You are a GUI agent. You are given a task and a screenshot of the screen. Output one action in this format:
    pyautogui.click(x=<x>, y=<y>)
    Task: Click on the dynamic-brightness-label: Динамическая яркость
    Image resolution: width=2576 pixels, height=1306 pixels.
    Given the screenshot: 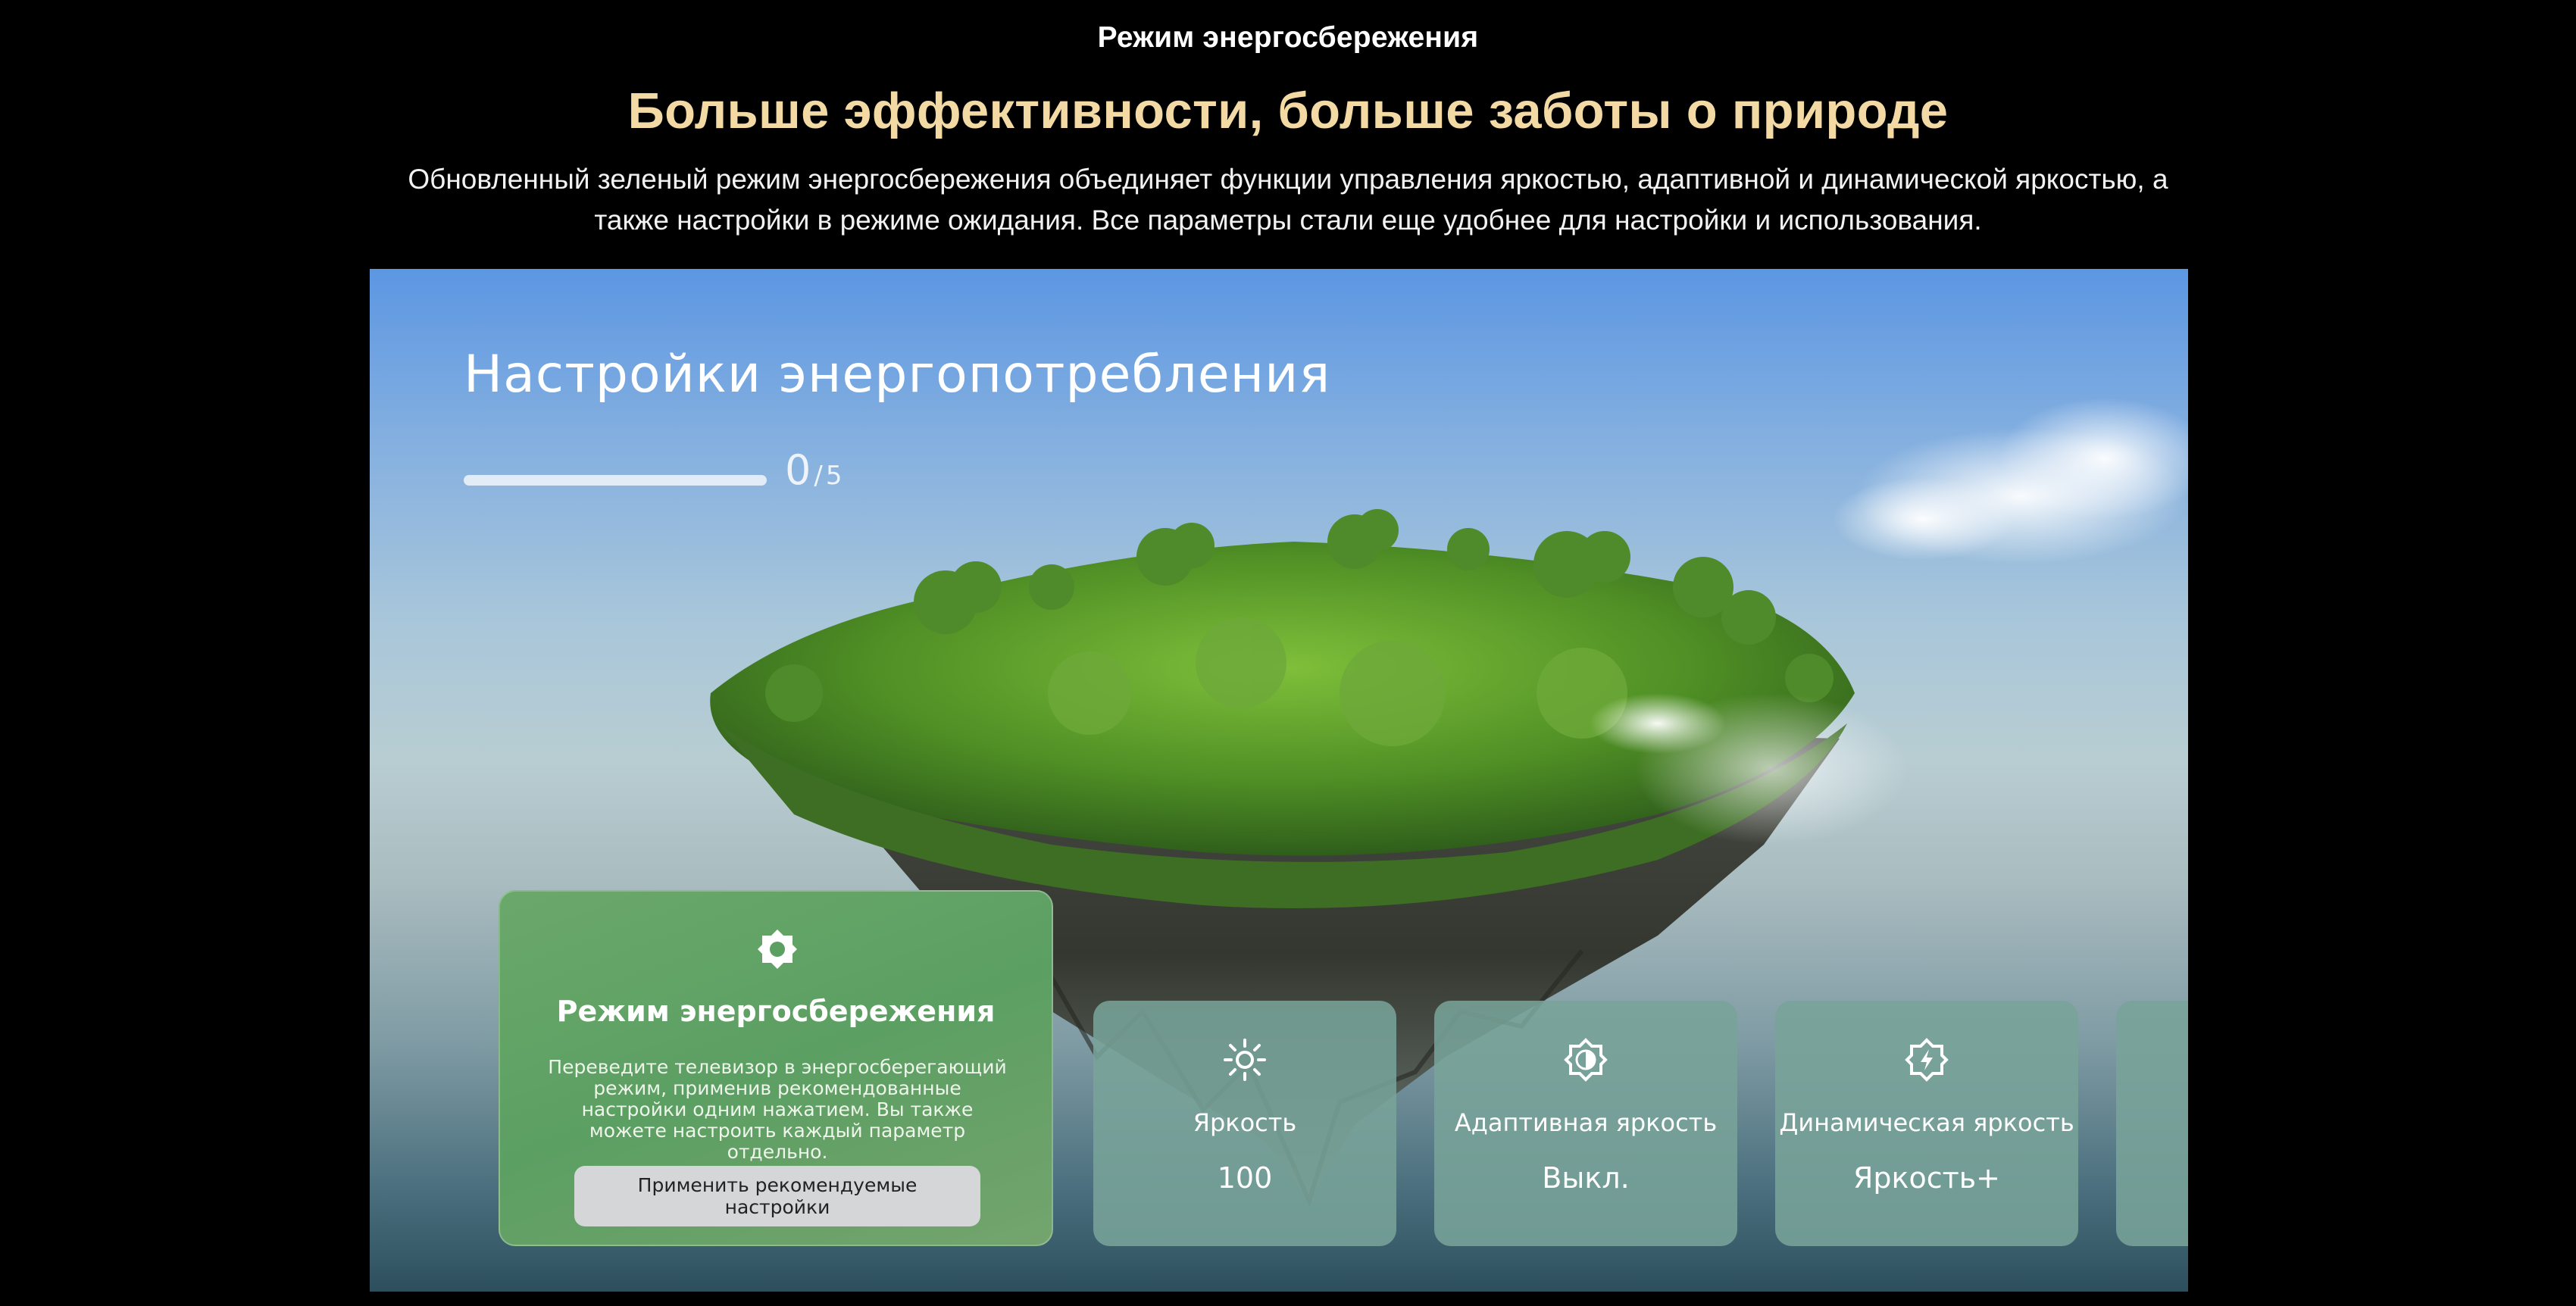 What is the action you would take?
    pyautogui.click(x=1927, y=1122)
    